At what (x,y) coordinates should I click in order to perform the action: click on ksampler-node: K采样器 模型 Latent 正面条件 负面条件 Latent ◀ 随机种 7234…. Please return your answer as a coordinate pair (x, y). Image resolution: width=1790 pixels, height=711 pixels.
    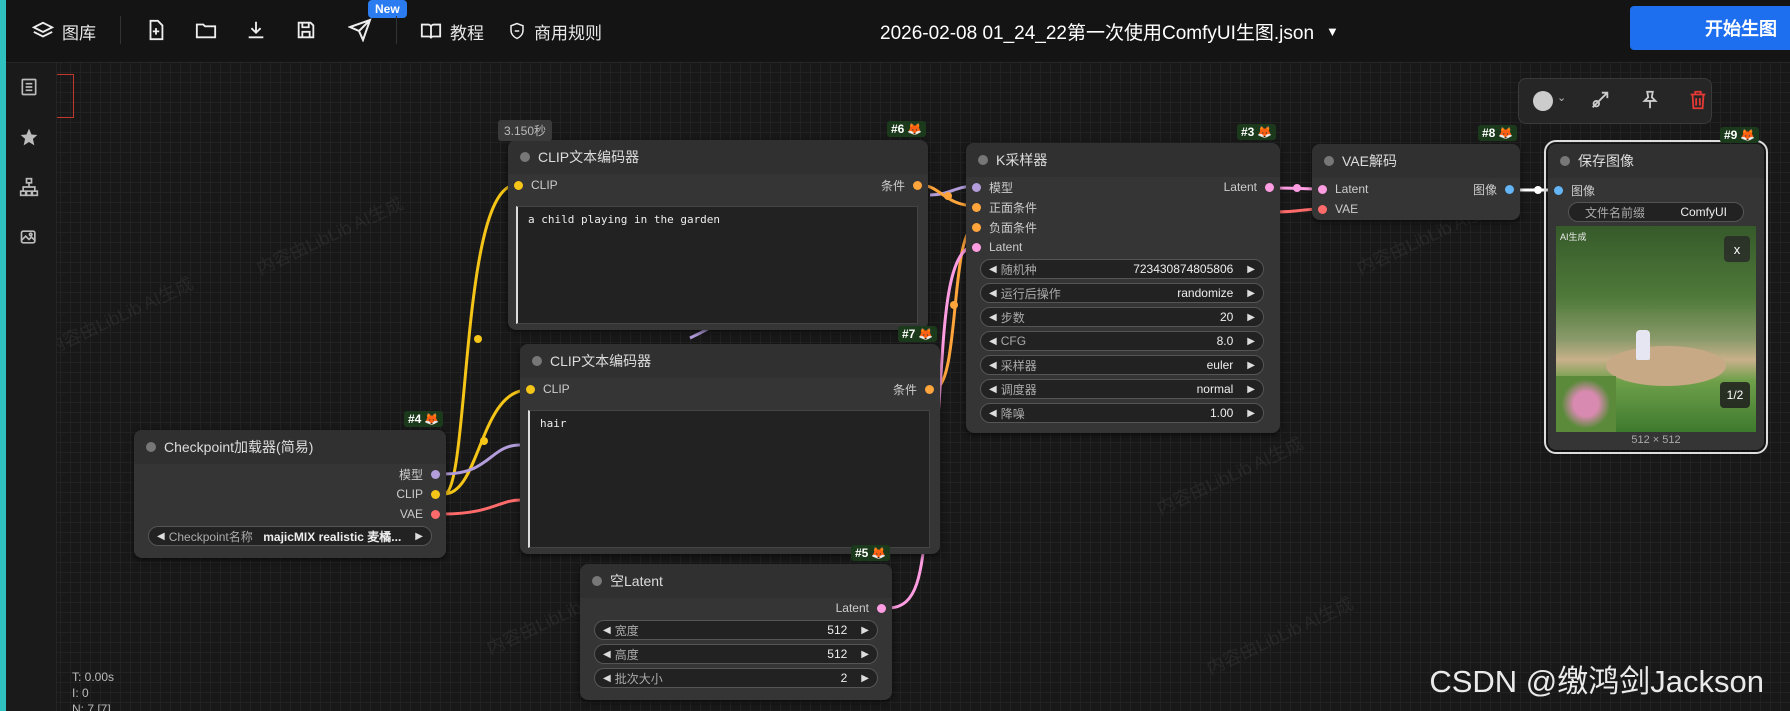
    Looking at the image, I should click on (1123, 288).